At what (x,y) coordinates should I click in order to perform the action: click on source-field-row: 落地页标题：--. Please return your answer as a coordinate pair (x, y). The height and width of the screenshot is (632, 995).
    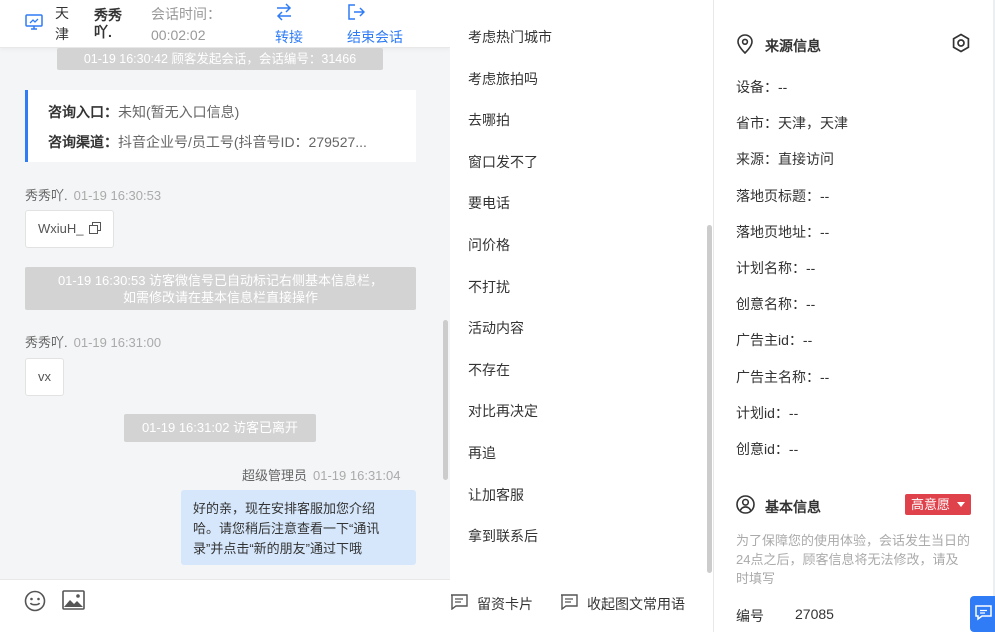
    Looking at the image, I should click on (782, 196).